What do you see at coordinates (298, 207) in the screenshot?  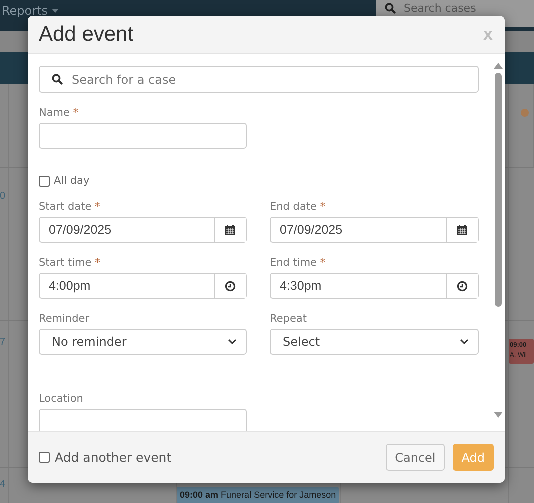 I see `field-label: End date *` at bounding box center [298, 207].